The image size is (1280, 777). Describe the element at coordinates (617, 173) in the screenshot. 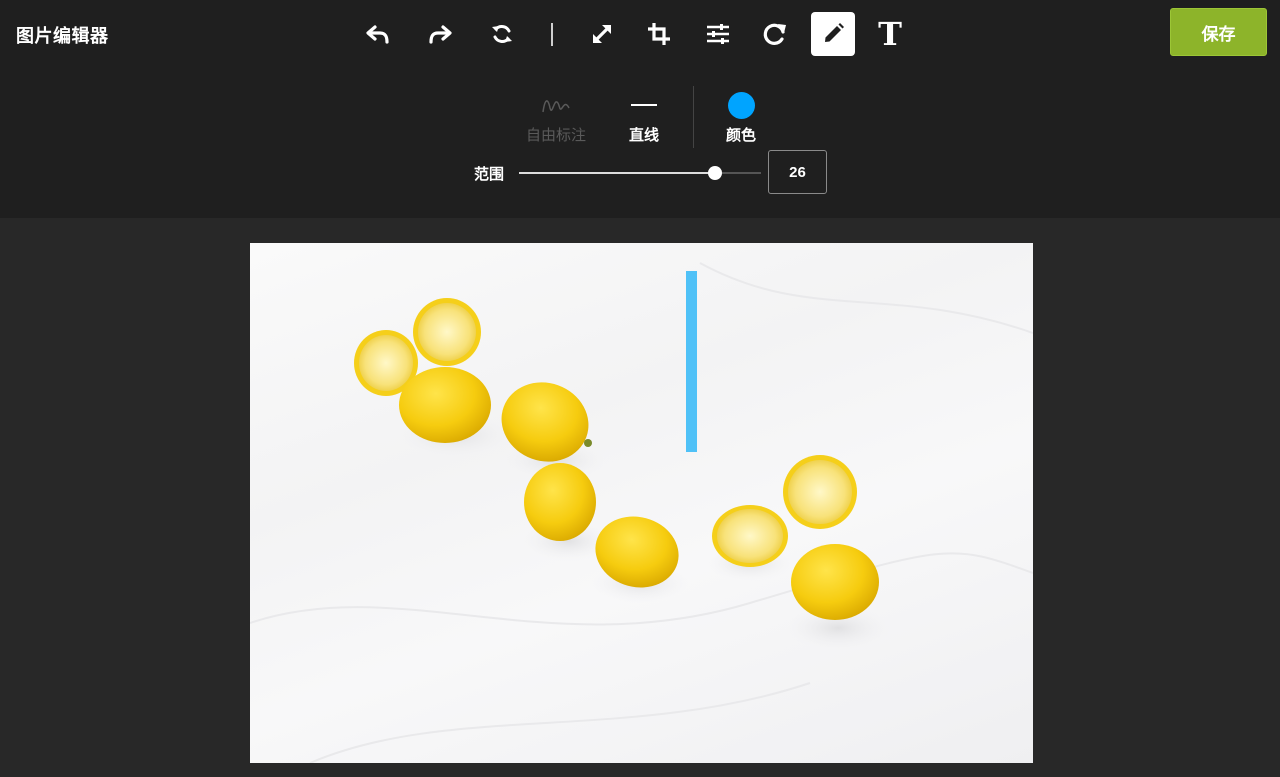

I see `slider-fill` at that location.